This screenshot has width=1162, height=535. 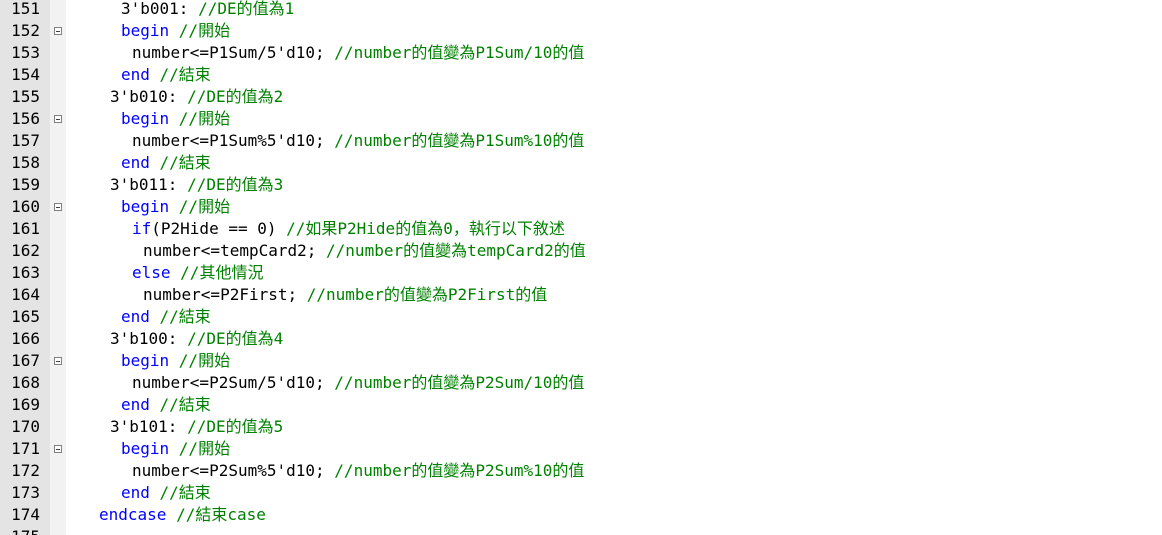 I want to click on code-token: number<=P2Sum%5'd10;, so click(x=233, y=470).